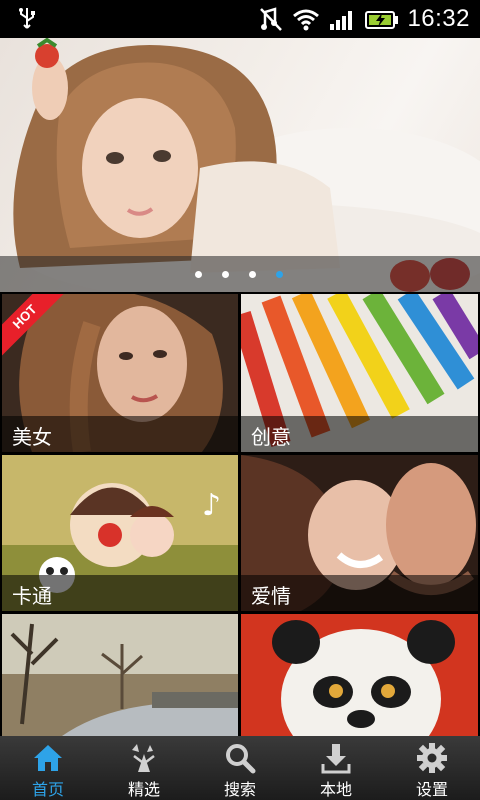  Describe the element at coordinates (48, 758) in the screenshot. I see `home-icon` at that location.